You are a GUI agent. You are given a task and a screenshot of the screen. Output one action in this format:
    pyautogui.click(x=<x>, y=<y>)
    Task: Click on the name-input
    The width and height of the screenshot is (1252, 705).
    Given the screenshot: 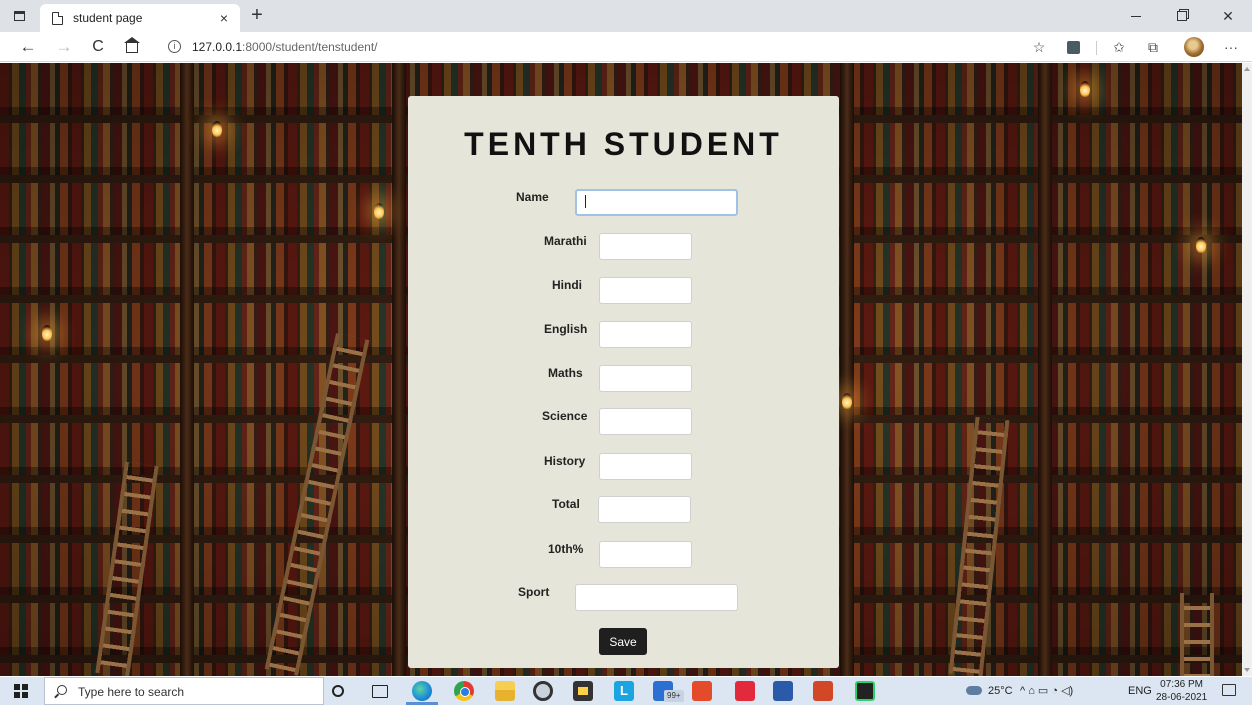 What is the action you would take?
    pyautogui.click(x=656, y=202)
    